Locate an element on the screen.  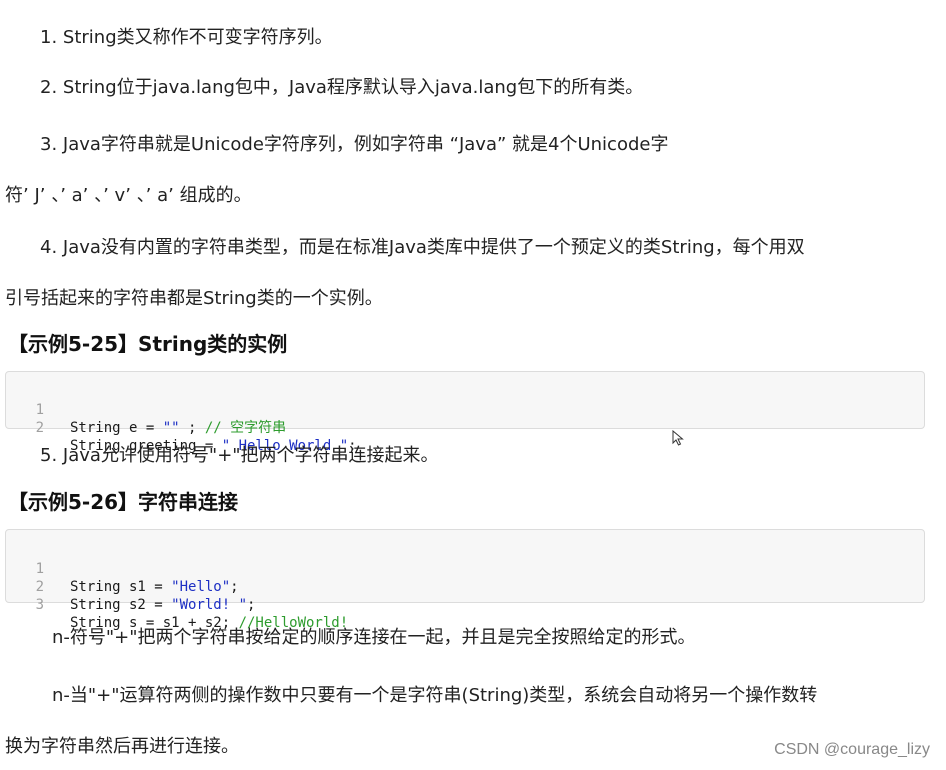
paragraph-1: 1. String类又称作不可变字符序列。 is located at coordinates (186, 37).